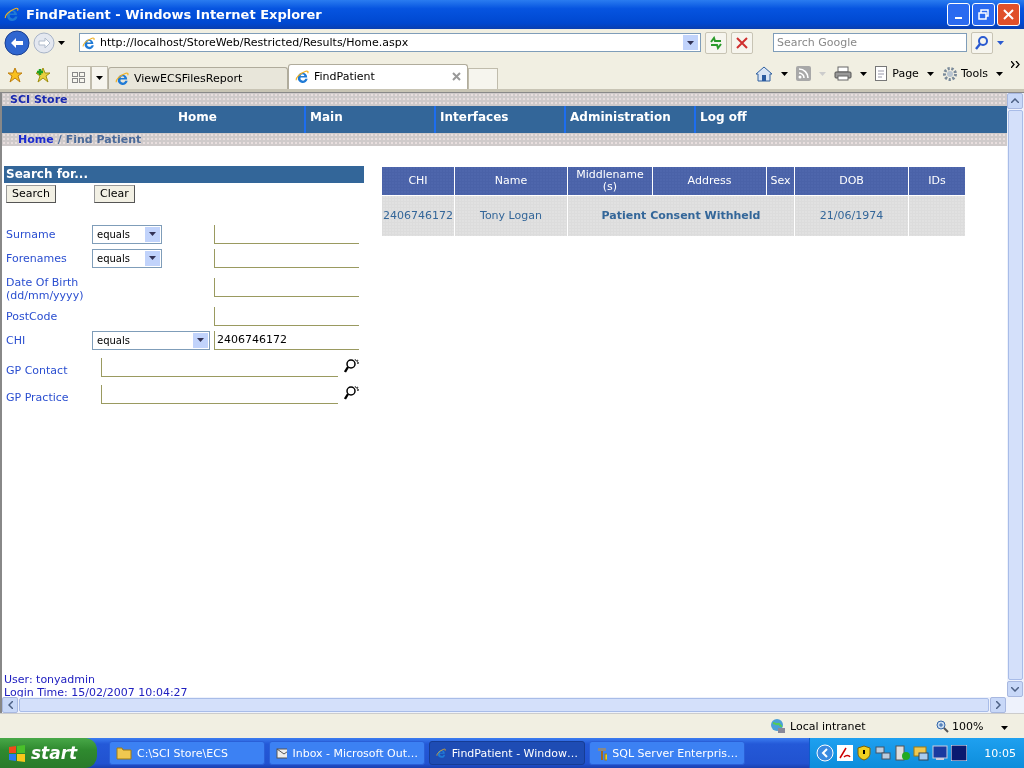 Image resolution: width=1024 pixels, height=768 pixels. What do you see at coordinates (378, 76) in the screenshot?
I see `browser-tab: FindPatient` at bounding box center [378, 76].